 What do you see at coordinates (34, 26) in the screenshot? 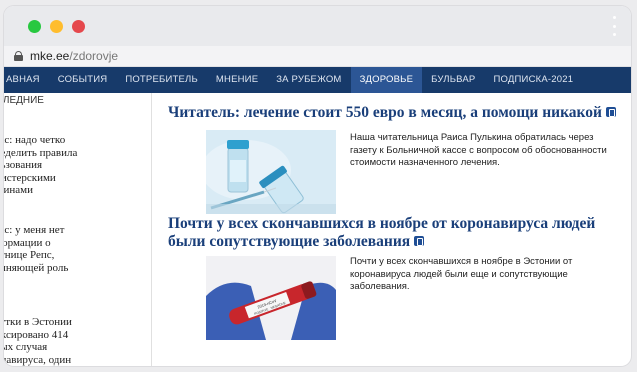
I see `window-maximize-button` at bounding box center [34, 26].